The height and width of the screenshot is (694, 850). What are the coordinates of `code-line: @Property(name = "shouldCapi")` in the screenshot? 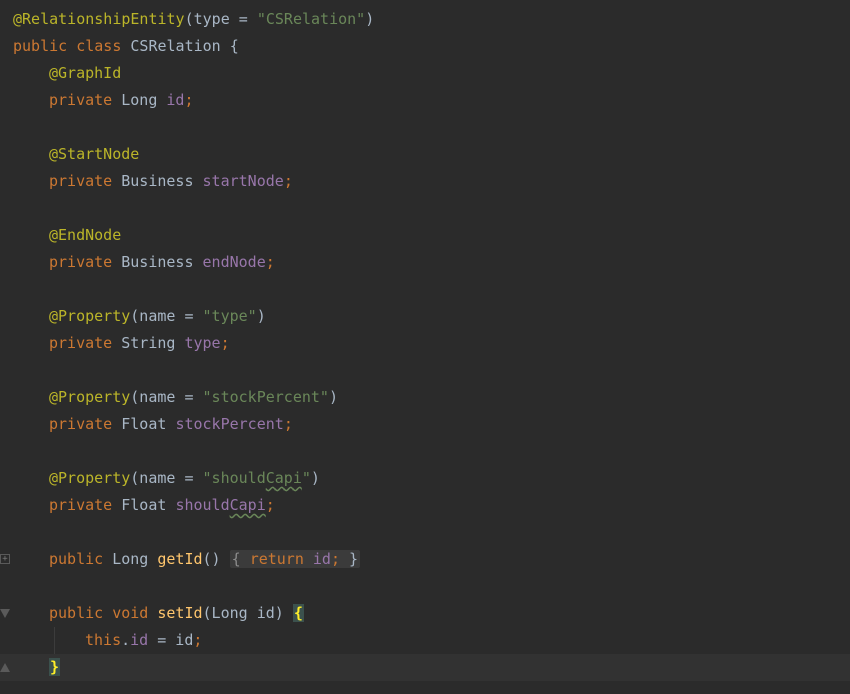 It's located at (425, 478).